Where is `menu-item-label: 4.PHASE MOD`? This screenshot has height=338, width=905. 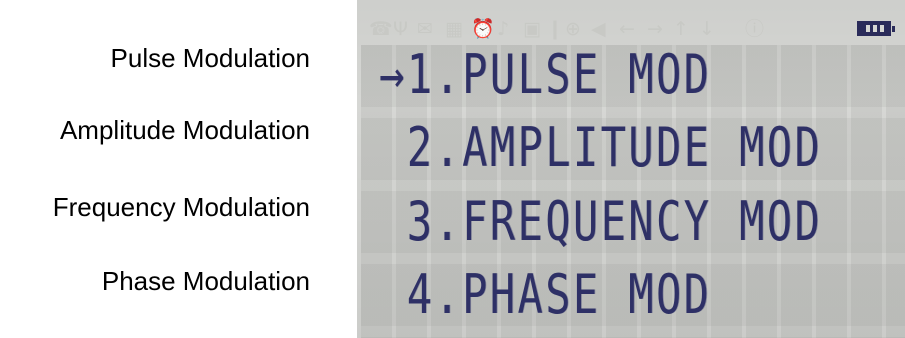
menu-item-label: 4.PHASE MOD is located at coordinates (559, 294).